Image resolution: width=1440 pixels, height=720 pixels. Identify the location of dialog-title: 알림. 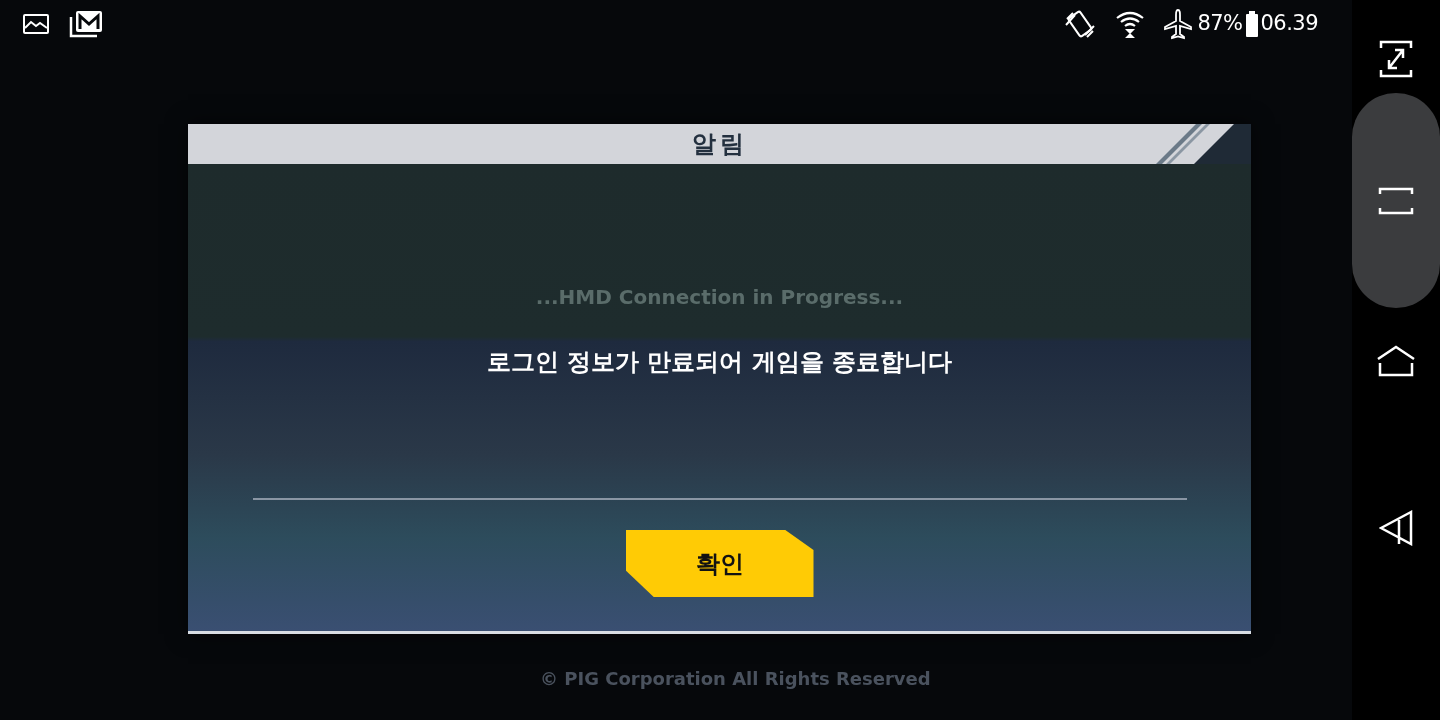
(719, 144).